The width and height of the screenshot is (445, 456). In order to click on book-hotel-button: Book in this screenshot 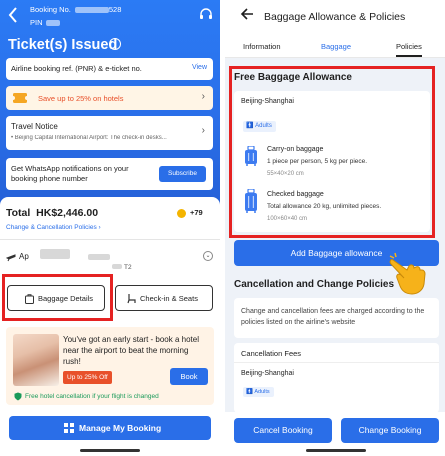, I will do `click(189, 376)`.